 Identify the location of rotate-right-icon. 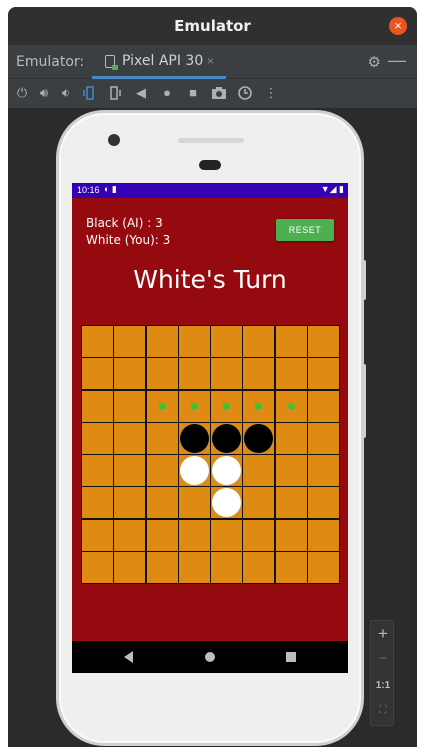
(114, 93).